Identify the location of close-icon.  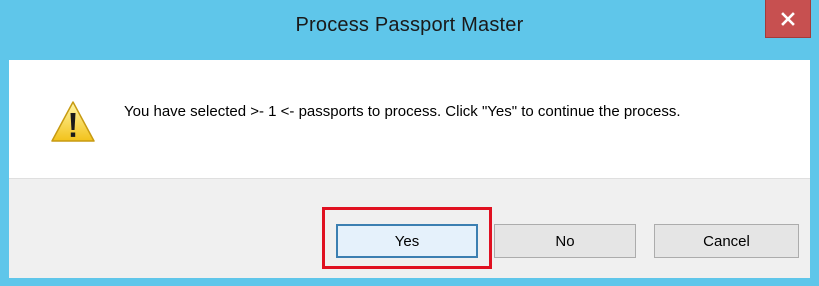
(788, 18).